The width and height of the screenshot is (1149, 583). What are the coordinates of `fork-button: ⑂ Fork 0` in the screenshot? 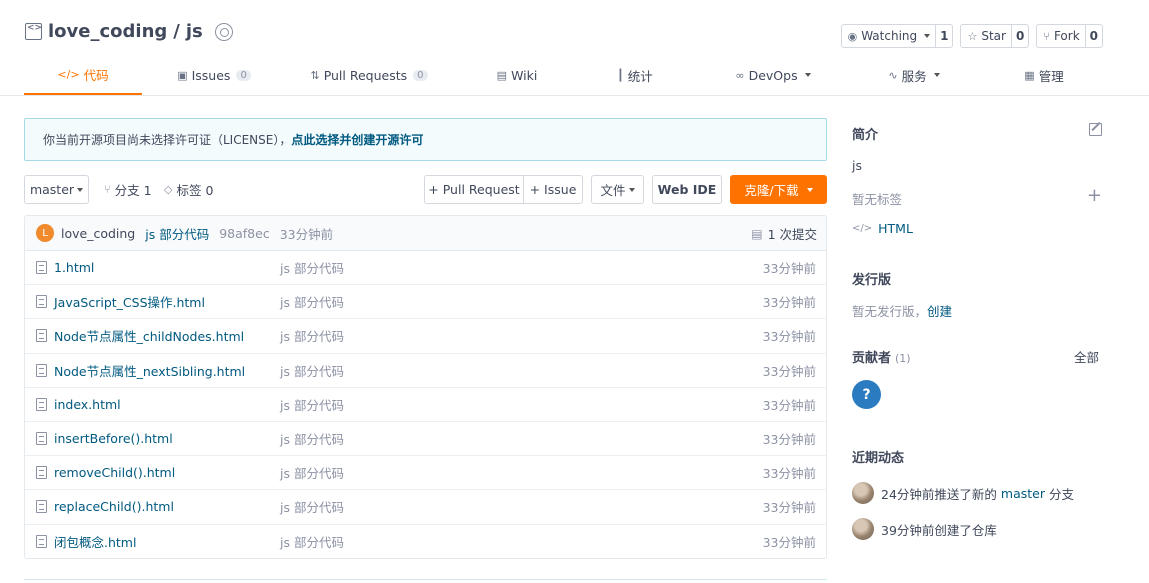 It's located at (1069, 36).